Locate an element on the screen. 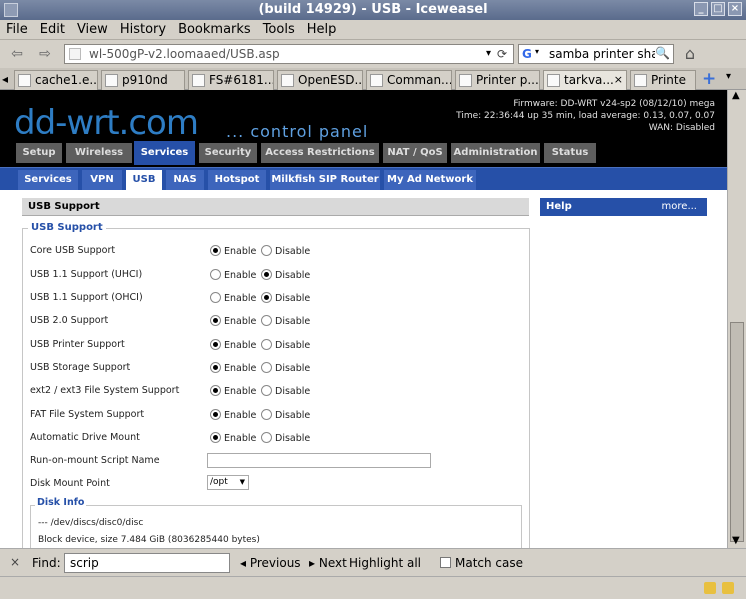 The image size is (746, 599). subtab-usb: USB is located at coordinates (144, 180).